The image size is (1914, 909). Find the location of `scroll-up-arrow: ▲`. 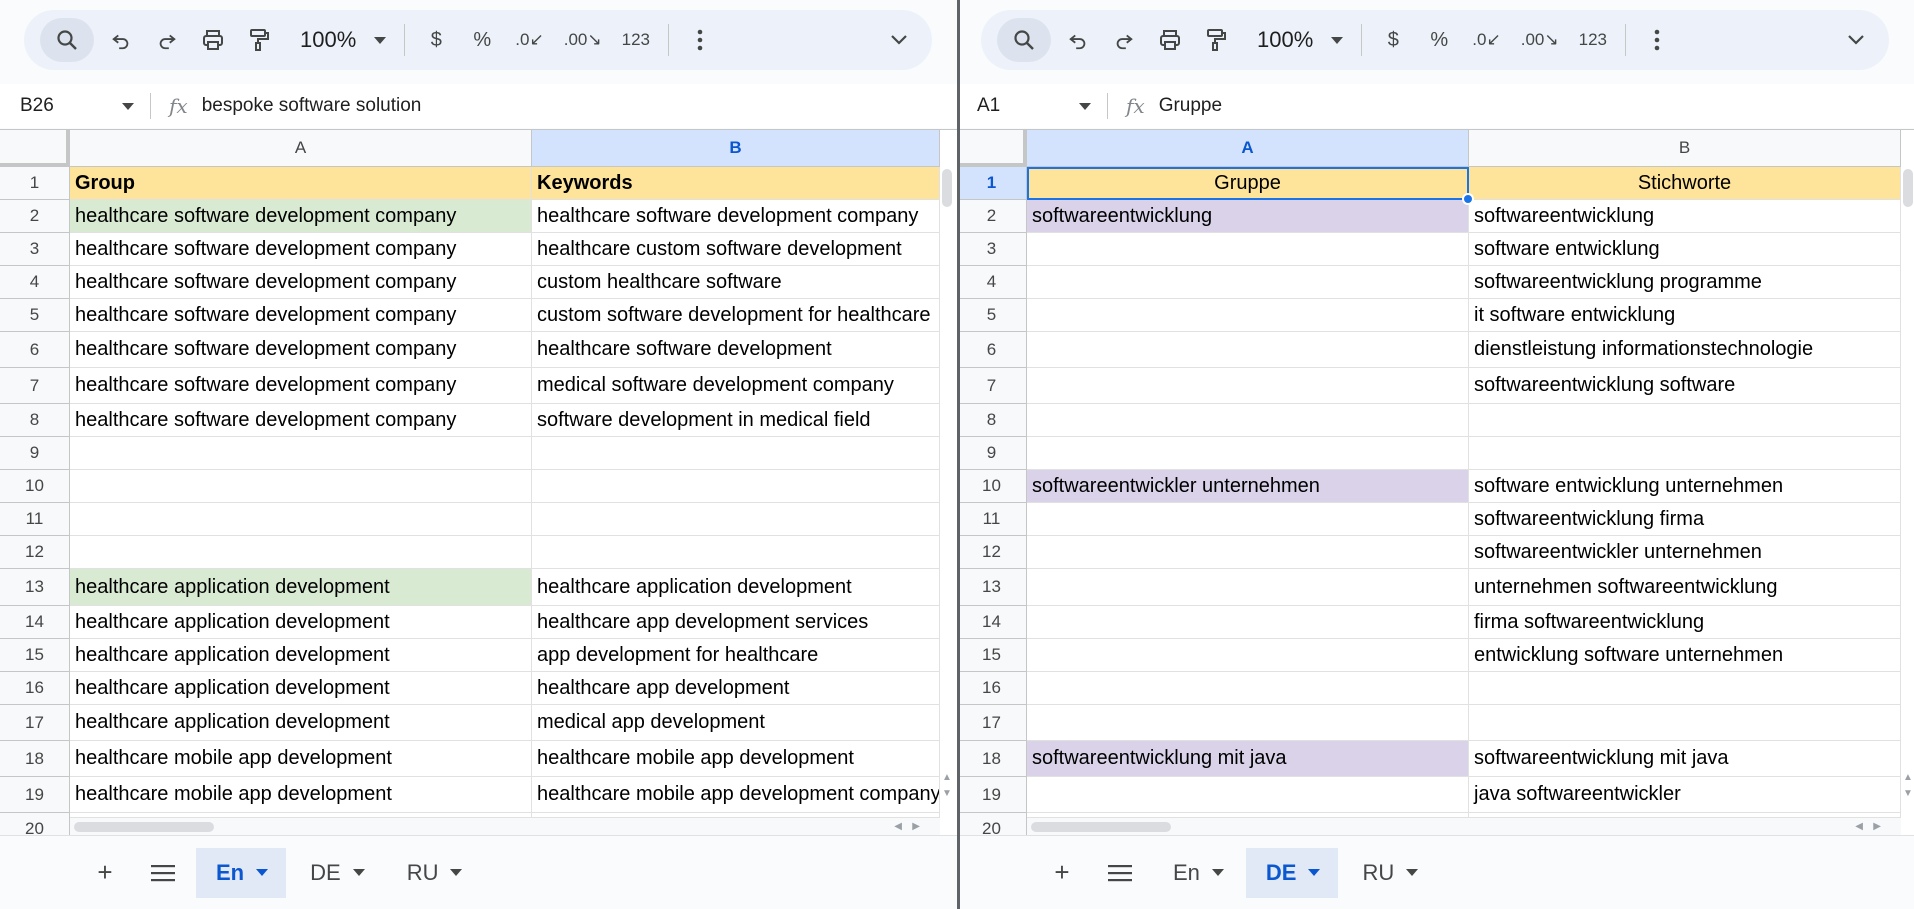

scroll-up-arrow: ▲ is located at coordinates (1908, 777).